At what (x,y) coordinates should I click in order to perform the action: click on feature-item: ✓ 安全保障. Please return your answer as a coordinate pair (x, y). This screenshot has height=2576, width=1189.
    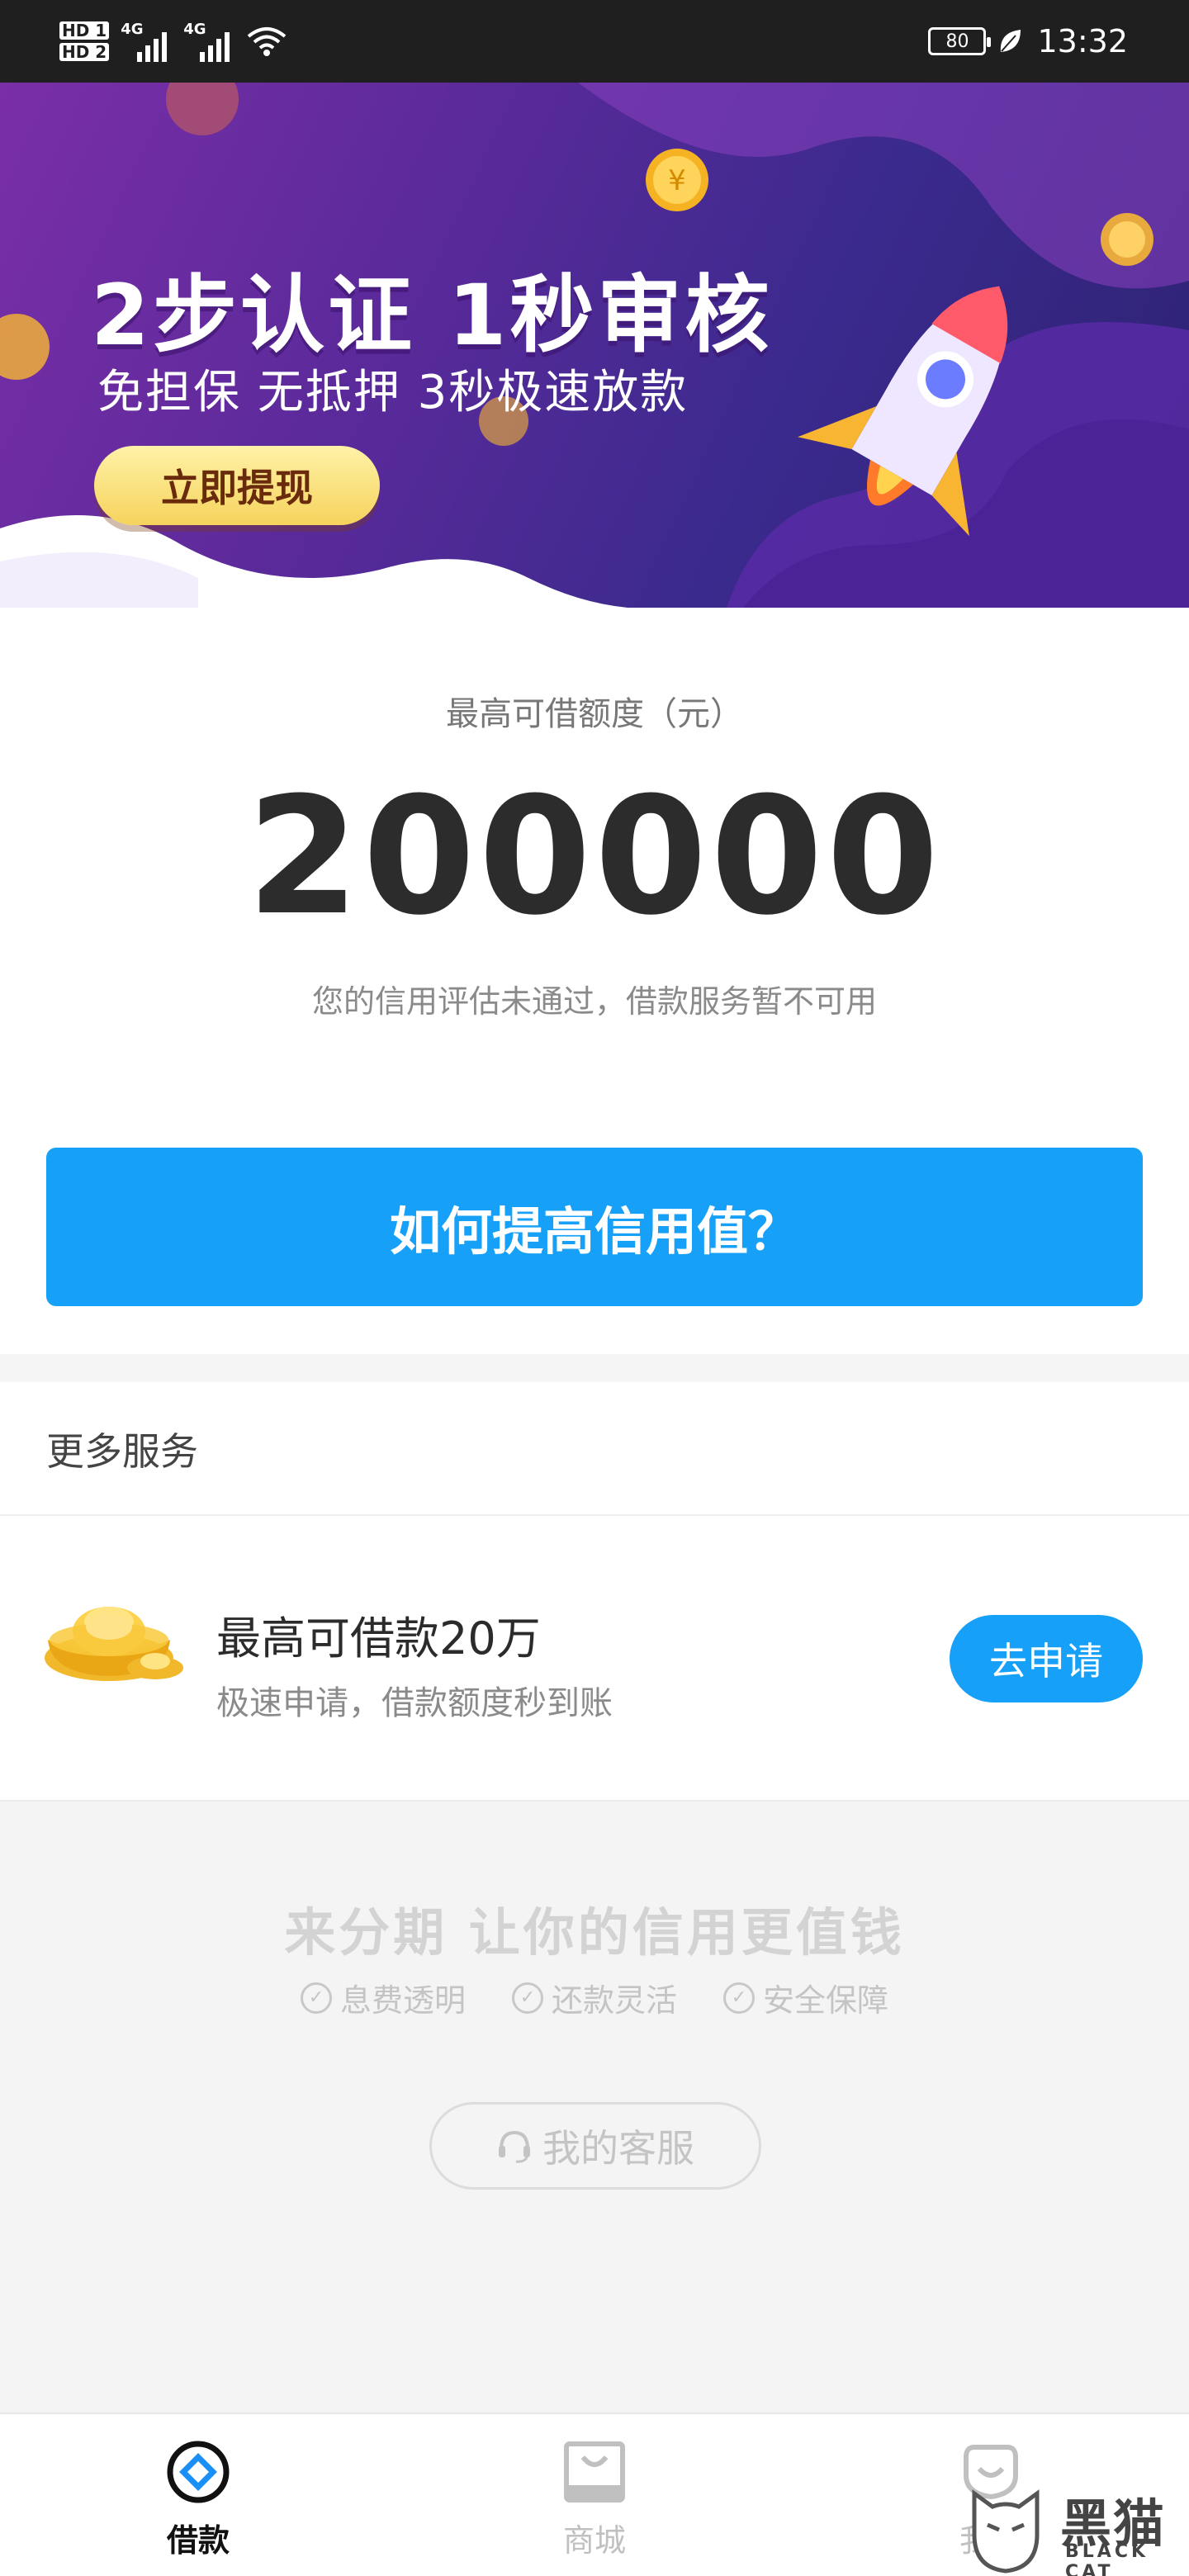
    Looking at the image, I should click on (805, 1997).